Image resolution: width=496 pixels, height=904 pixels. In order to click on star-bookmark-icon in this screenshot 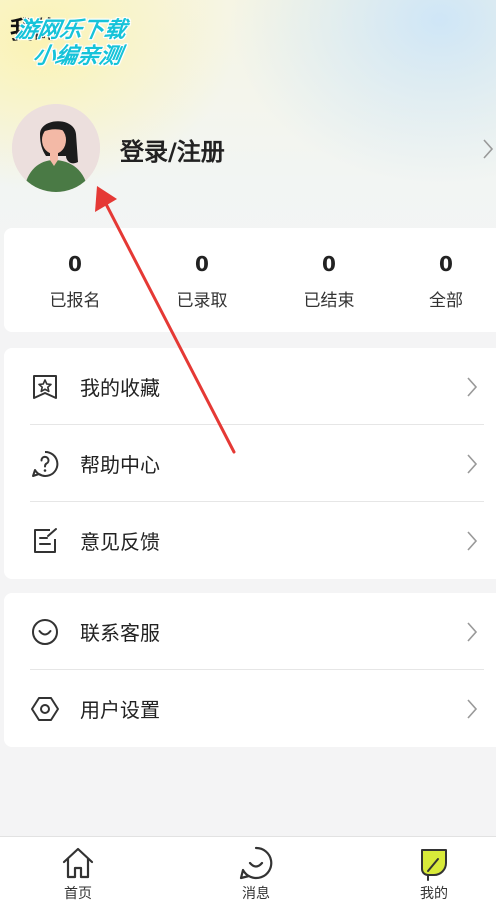, I will do `click(45, 387)`.